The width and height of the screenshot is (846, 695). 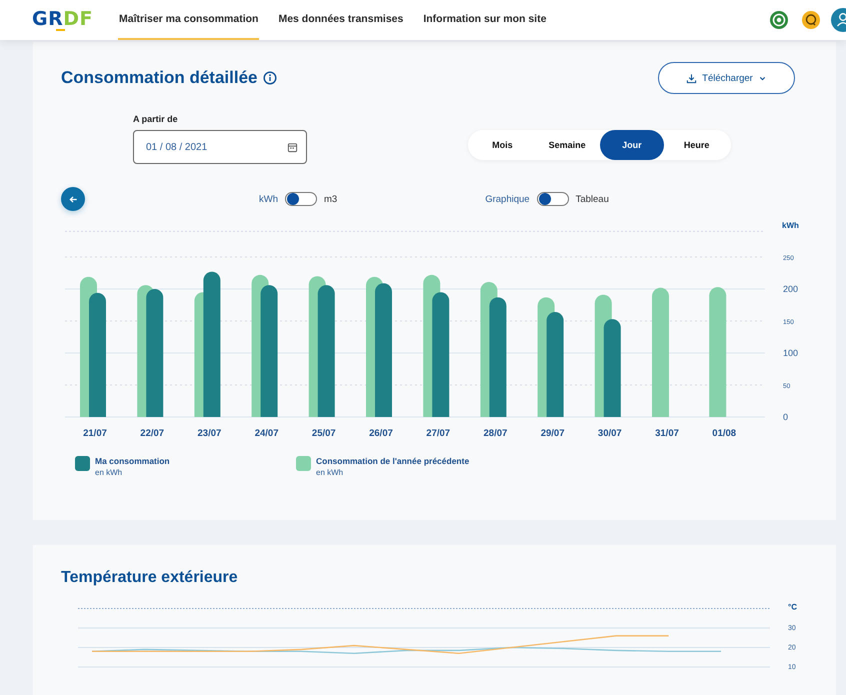 What do you see at coordinates (340, 20) in the screenshot?
I see `nav-link: Mes données transmises` at bounding box center [340, 20].